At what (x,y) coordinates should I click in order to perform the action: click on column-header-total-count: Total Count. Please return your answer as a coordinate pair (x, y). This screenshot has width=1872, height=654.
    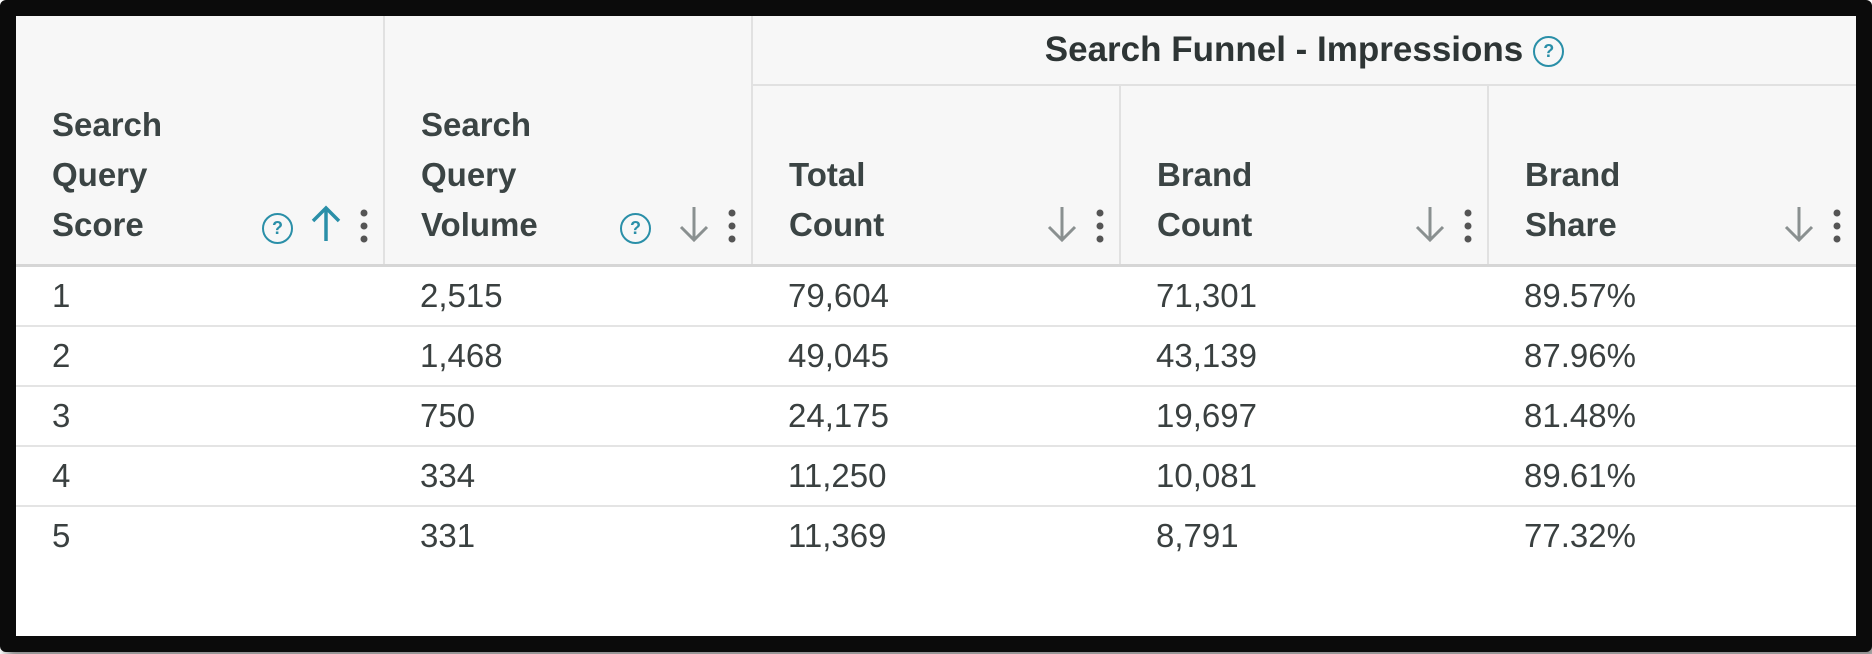
    Looking at the image, I should click on (936, 175).